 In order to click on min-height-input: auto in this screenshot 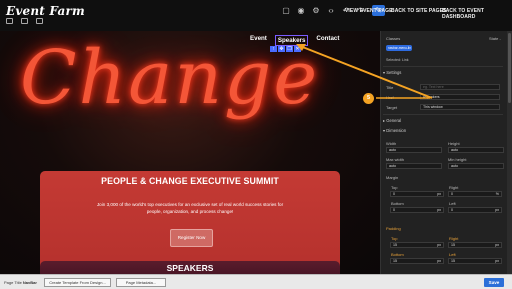, I will do `click(476, 166)`.